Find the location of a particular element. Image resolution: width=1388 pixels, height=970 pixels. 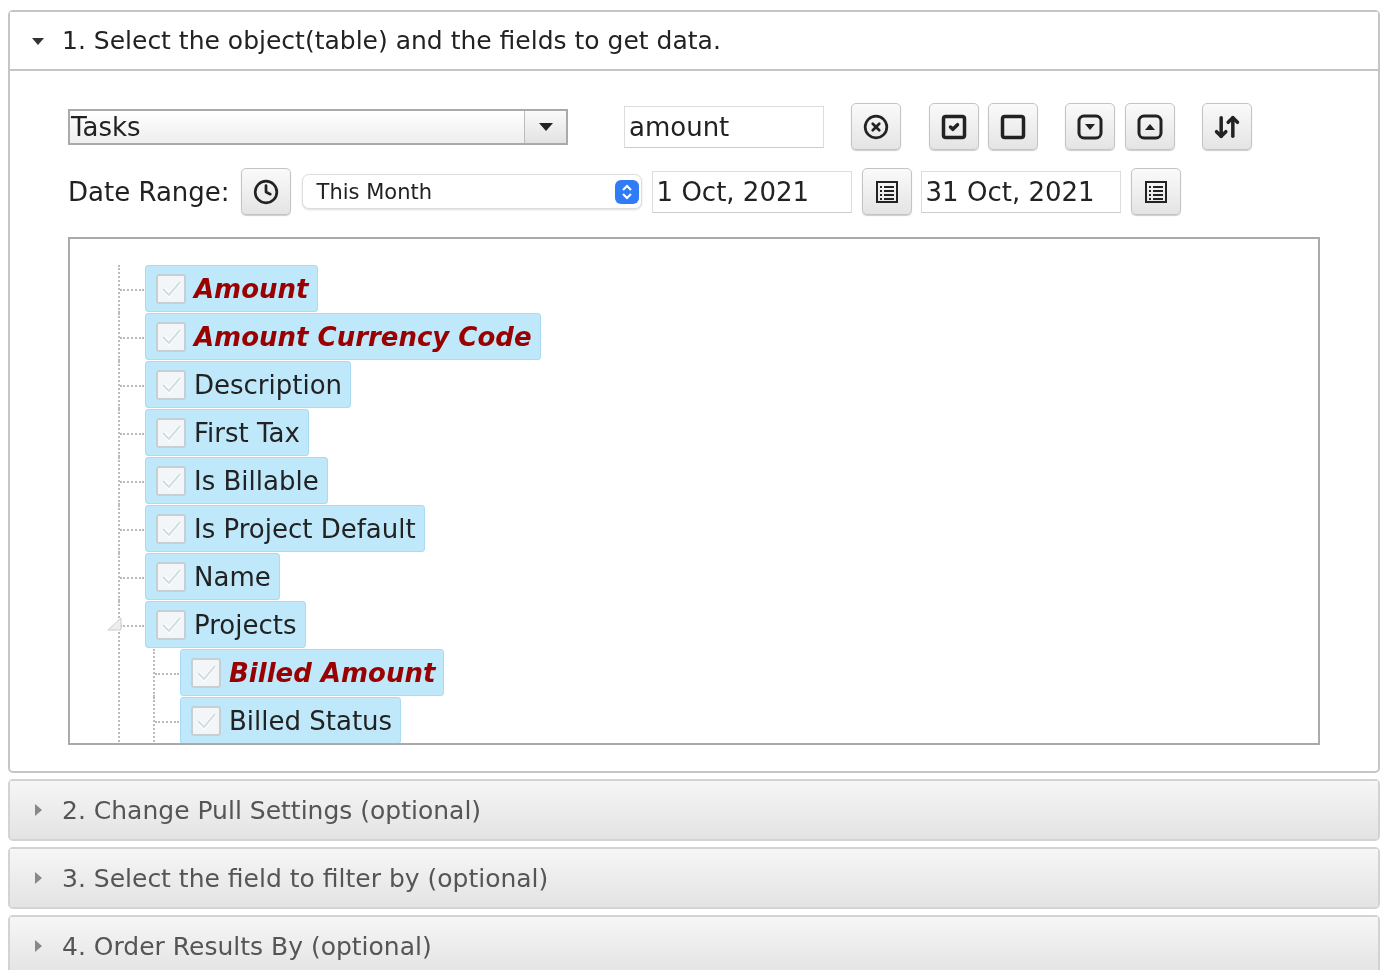

clock-button is located at coordinates (265, 191).